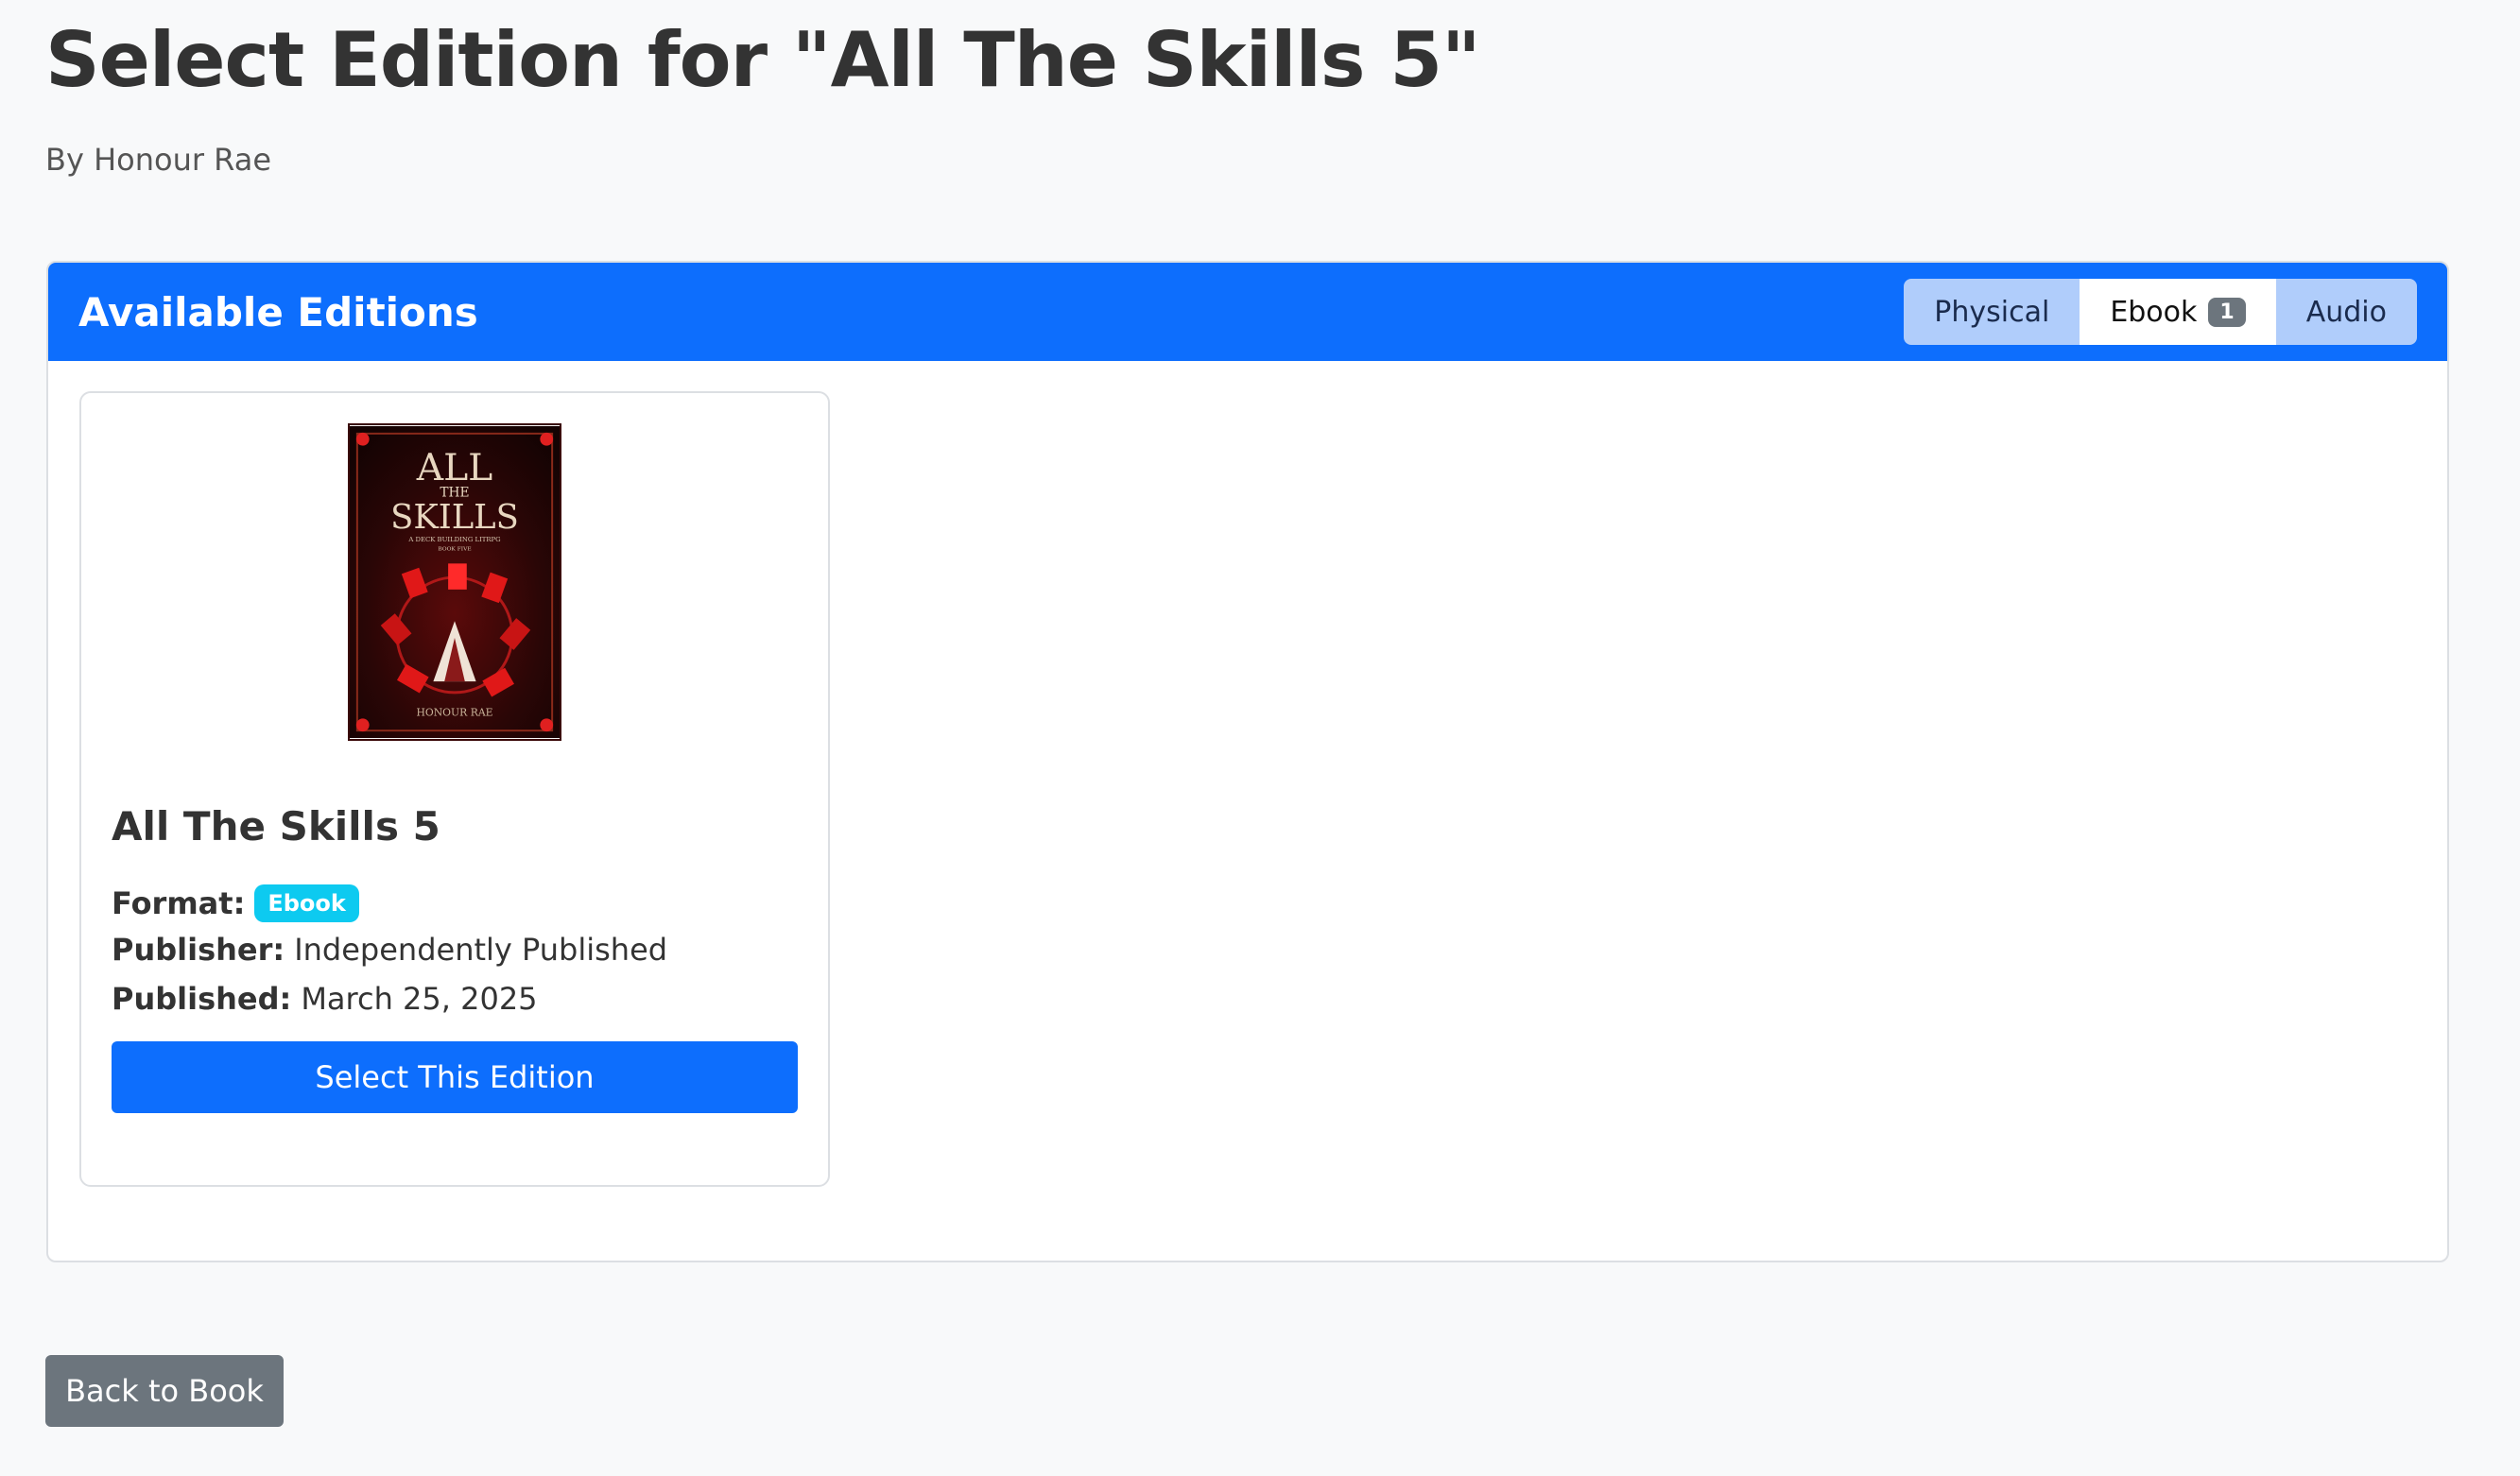 Image resolution: width=2520 pixels, height=1476 pixels. What do you see at coordinates (453, 539) in the screenshot?
I see `cover-subtitle: A DECK BUILDING LITRPG` at bounding box center [453, 539].